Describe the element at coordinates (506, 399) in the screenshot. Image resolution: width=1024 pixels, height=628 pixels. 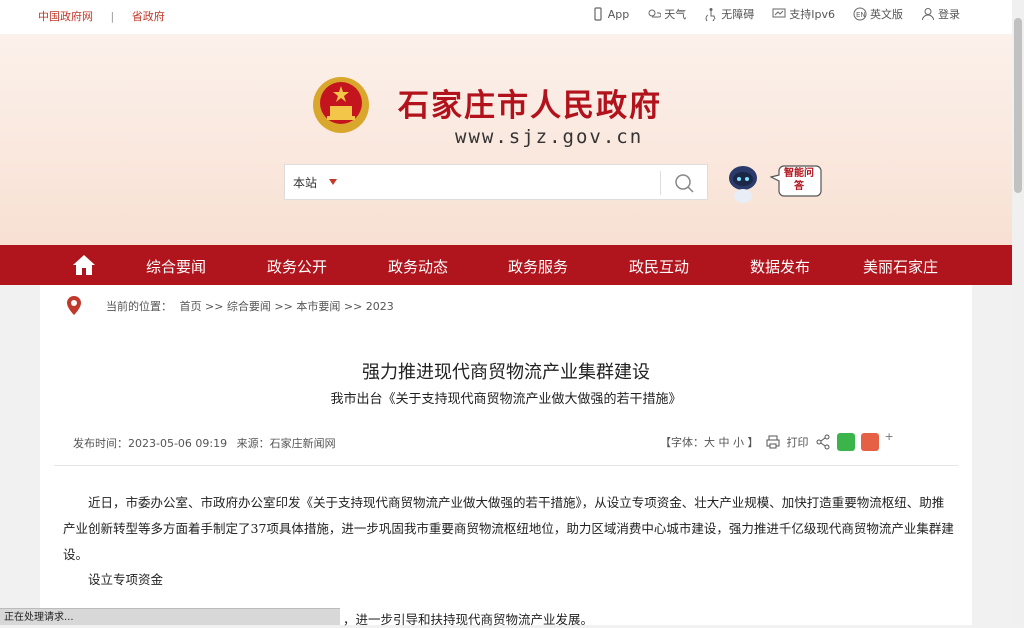
I see `article-subtitle: 我市出台《关于支持现代商贸物流产业做大做强的若干措施》` at that location.